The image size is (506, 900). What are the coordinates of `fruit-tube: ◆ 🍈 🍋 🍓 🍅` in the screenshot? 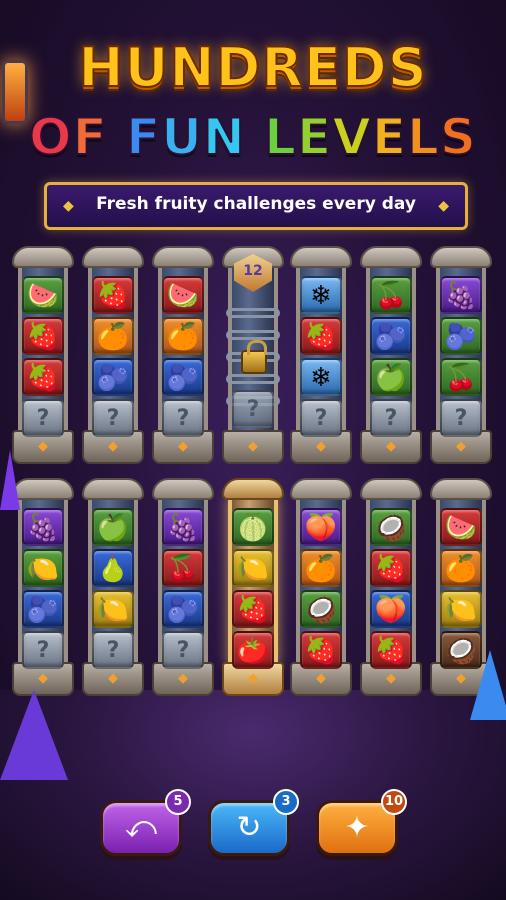 It's located at (253, 587).